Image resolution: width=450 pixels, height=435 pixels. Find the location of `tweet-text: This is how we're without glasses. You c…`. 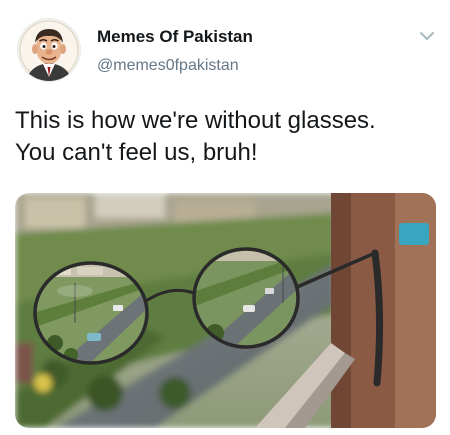

tweet-text: This is how we're without glasses. You c… is located at coordinates (227, 137).